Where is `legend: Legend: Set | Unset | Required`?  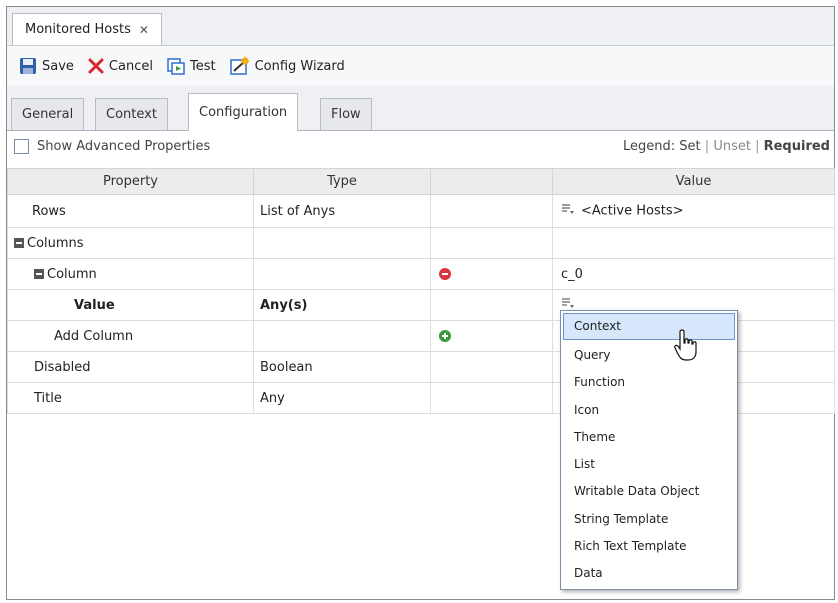
legend: Legend: Set | Unset | Required is located at coordinates (726, 146).